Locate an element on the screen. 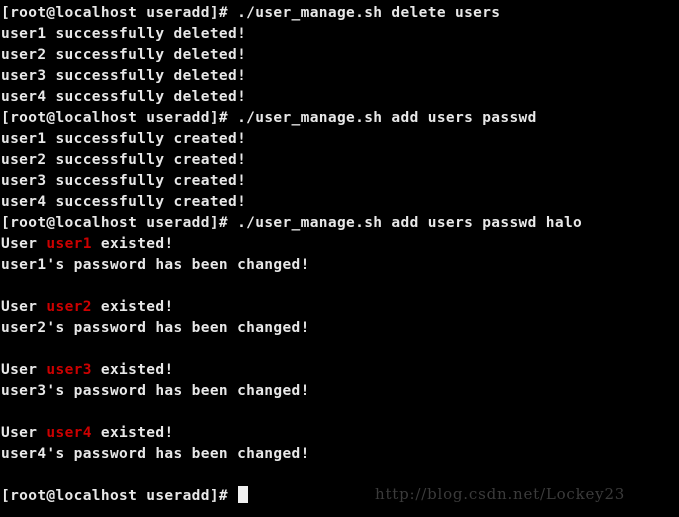 Image resolution: width=679 pixels, height=517 pixels. terminal-output-line: User user2 existed! is located at coordinates (340, 307).